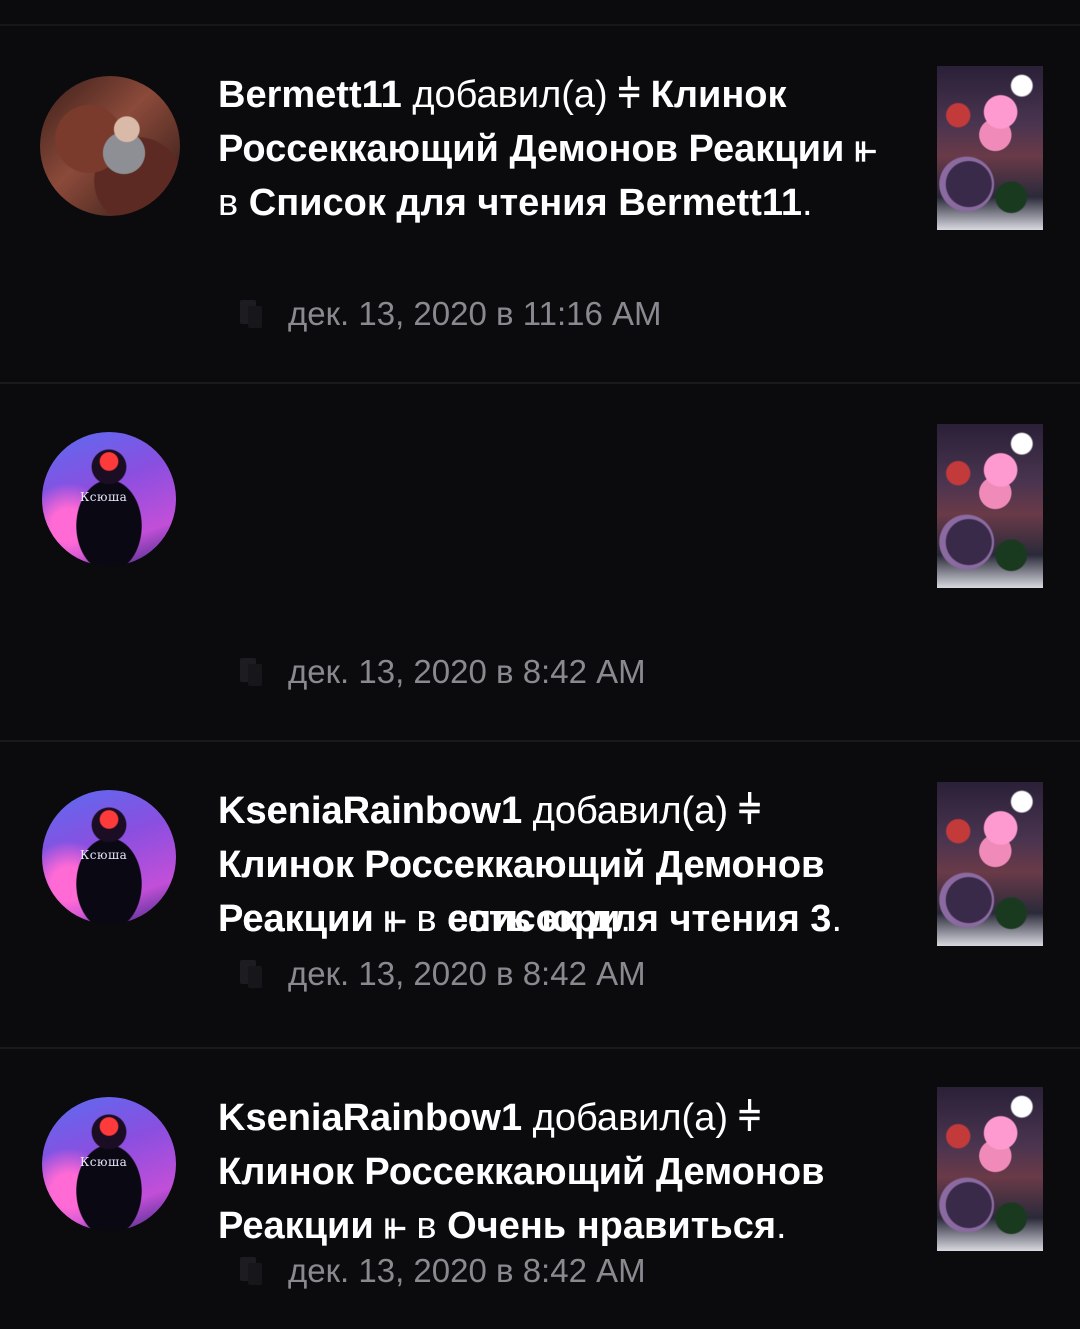 The width and height of the screenshot is (1080, 1329). Describe the element at coordinates (525, 203) in the screenshot. I see `reading-list-link: Список для чтения Bermett11` at that location.